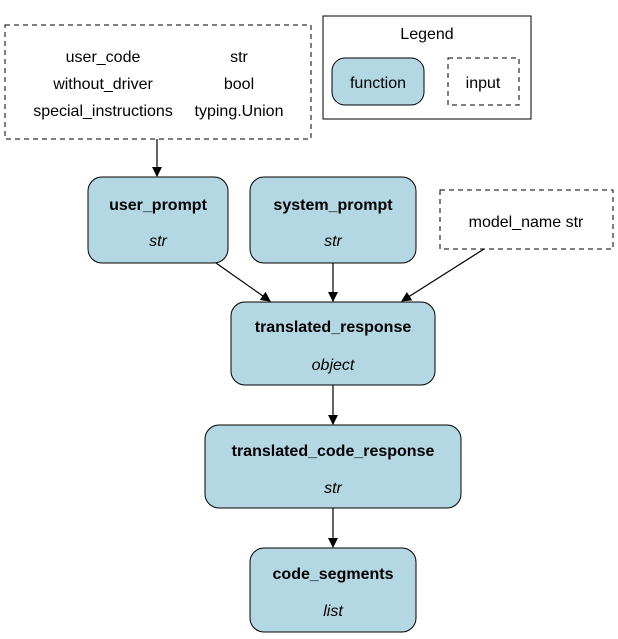 The width and height of the screenshot is (618, 639). What do you see at coordinates (483, 83) in the screenshot?
I see `legend-input: input` at bounding box center [483, 83].